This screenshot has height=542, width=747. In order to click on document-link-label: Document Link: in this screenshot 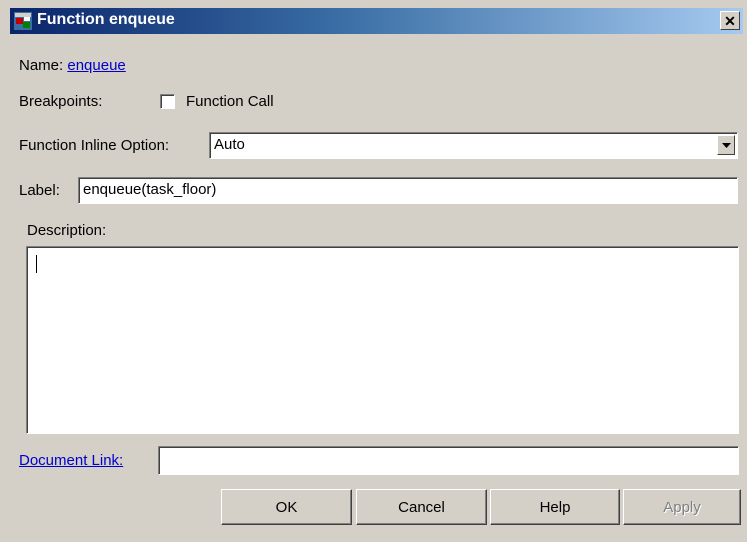, I will do `click(71, 460)`.